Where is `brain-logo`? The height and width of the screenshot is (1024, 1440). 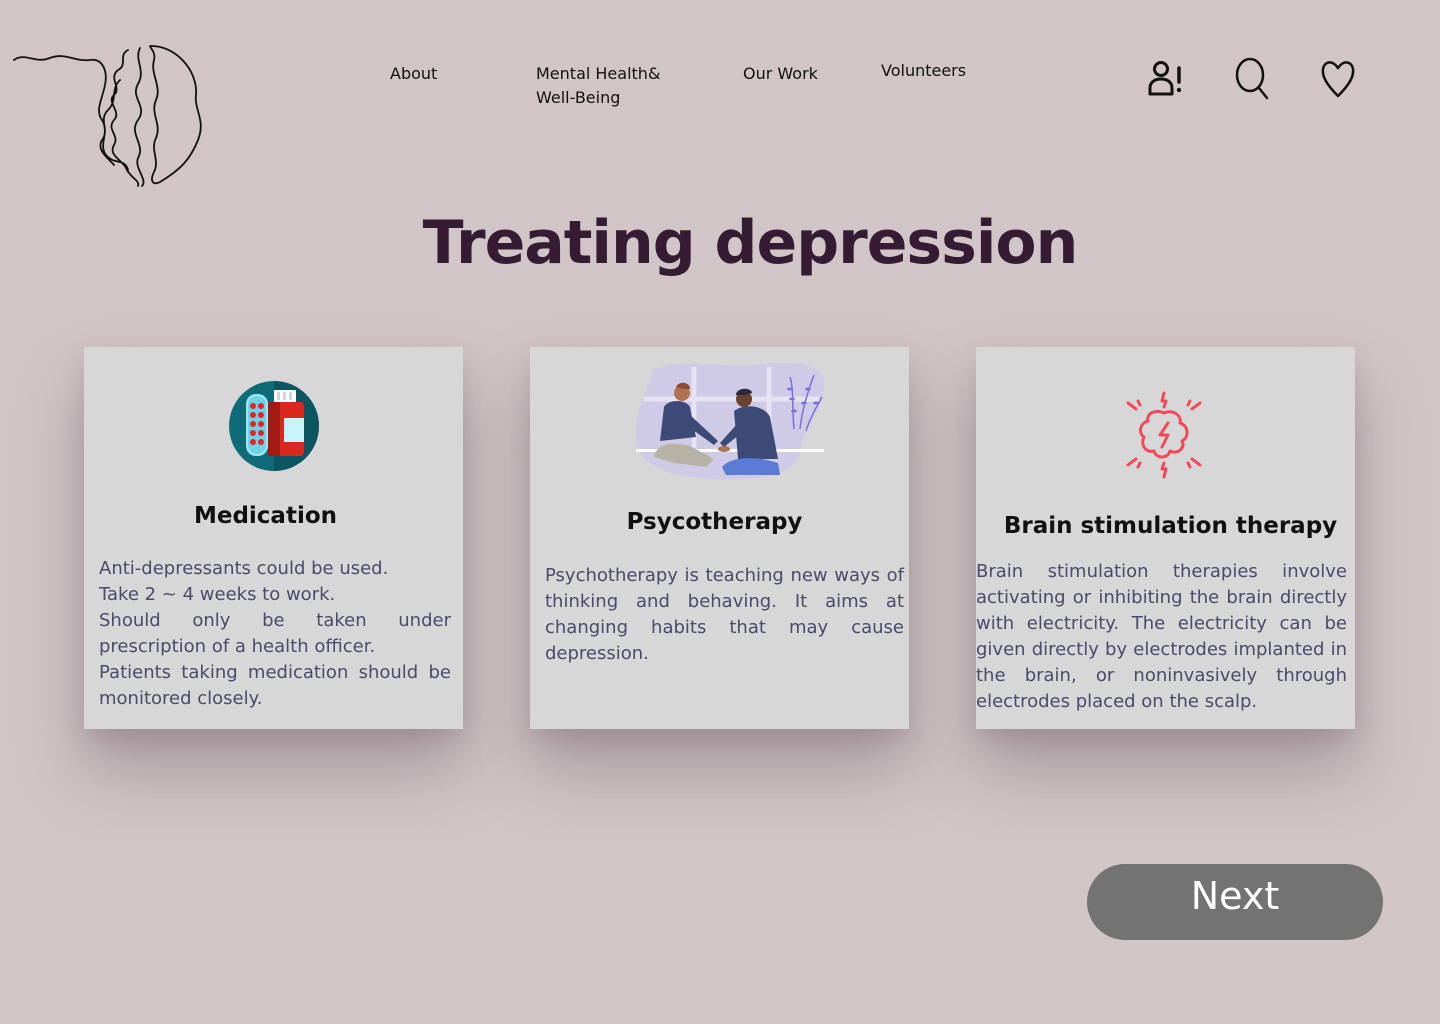 brain-logo is located at coordinates (110, 115).